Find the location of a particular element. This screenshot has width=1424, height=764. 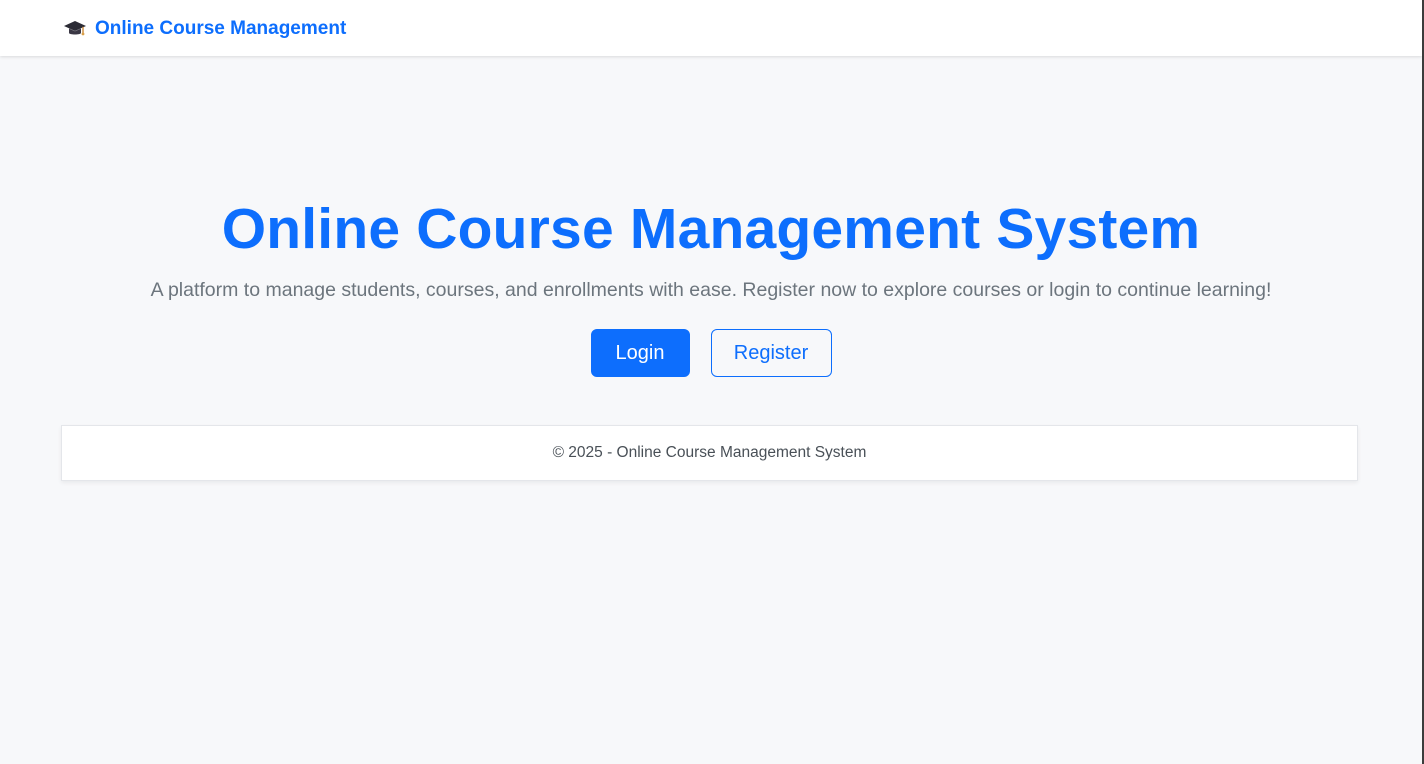

brand-link: Online Course Management is located at coordinates (204, 29).